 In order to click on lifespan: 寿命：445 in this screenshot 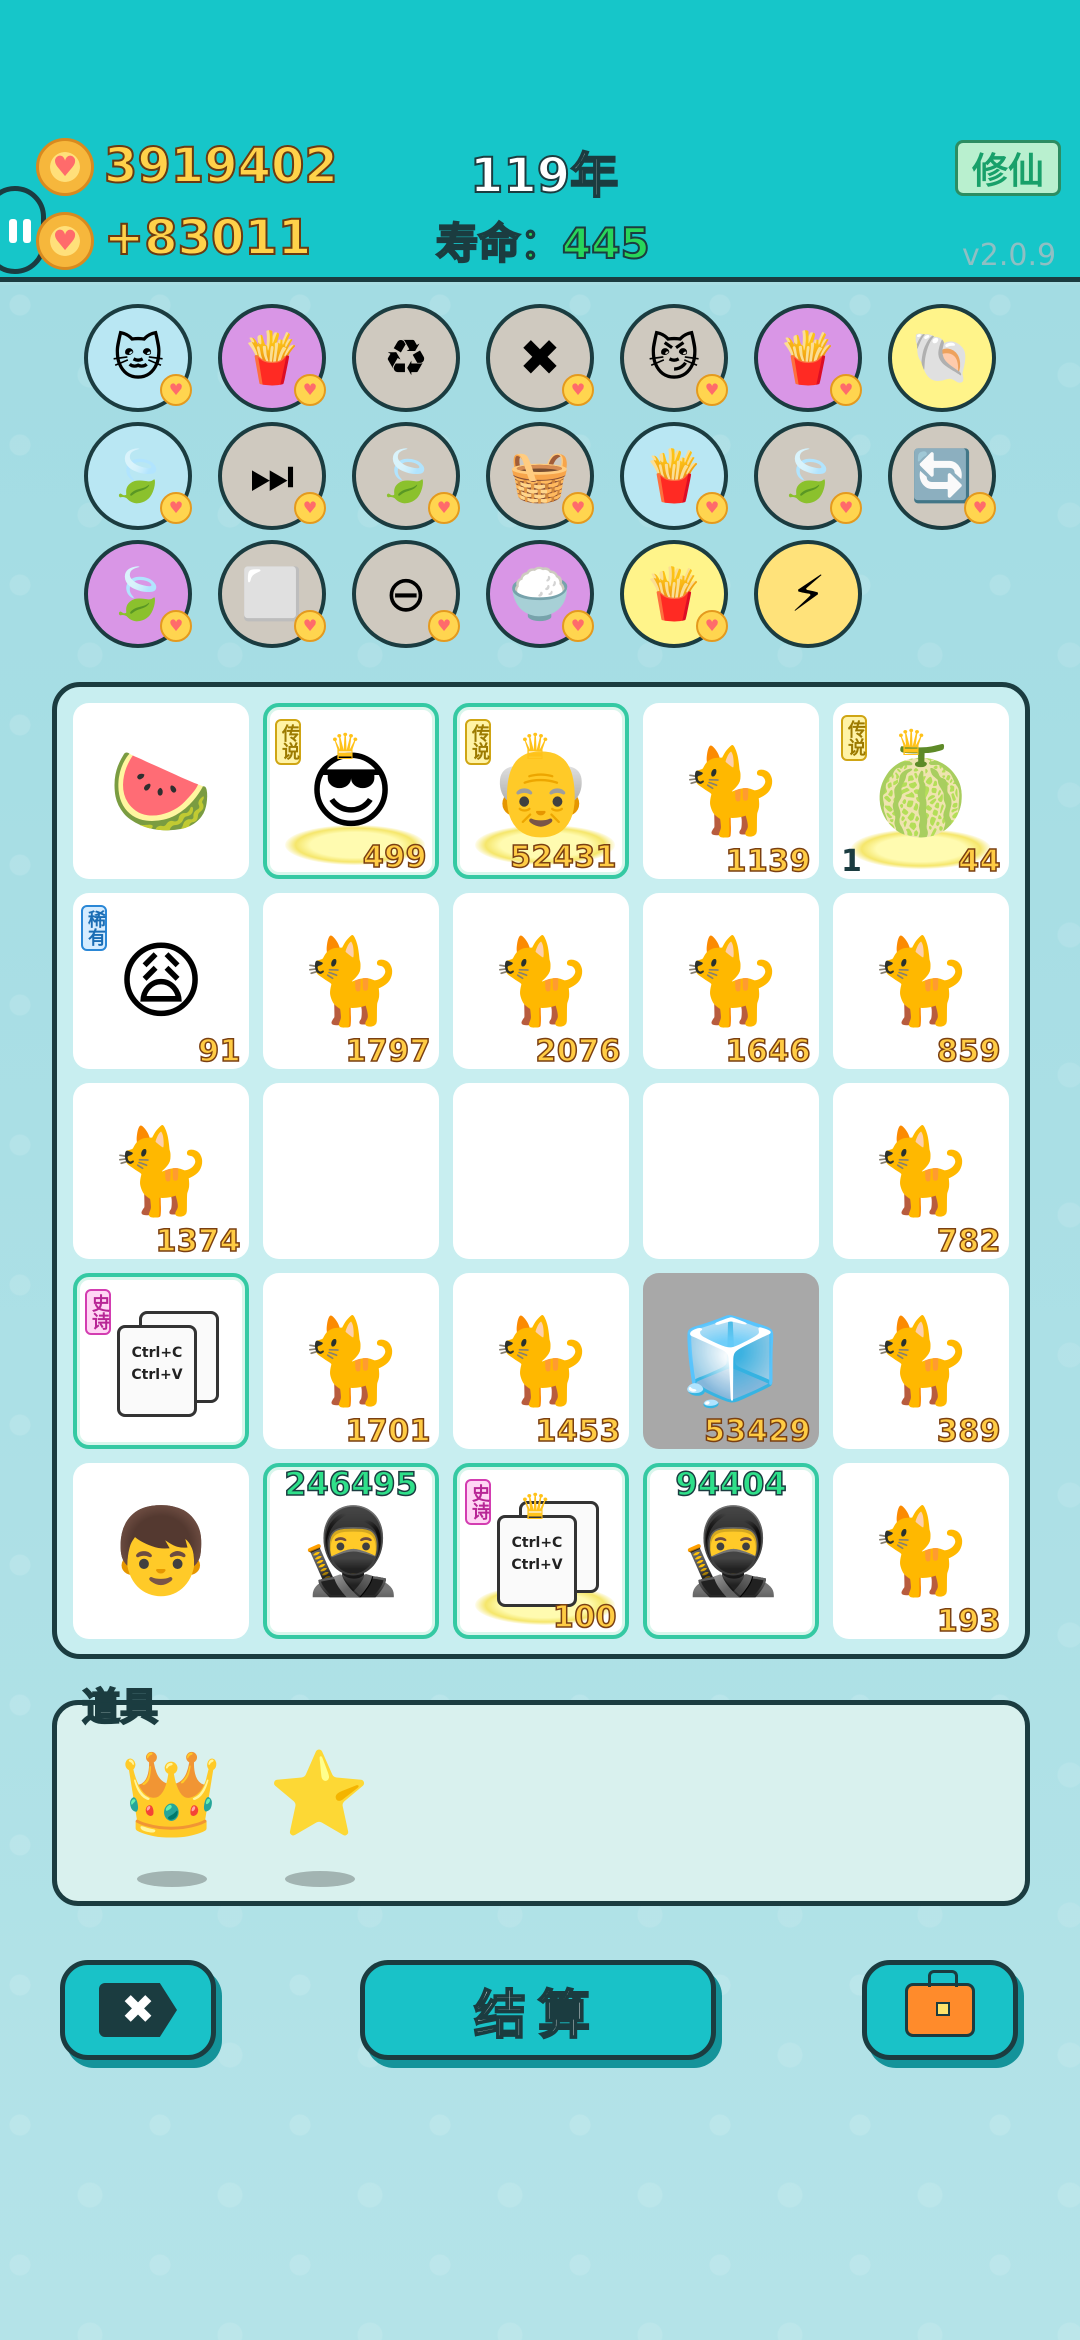, I will do `click(543, 240)`.